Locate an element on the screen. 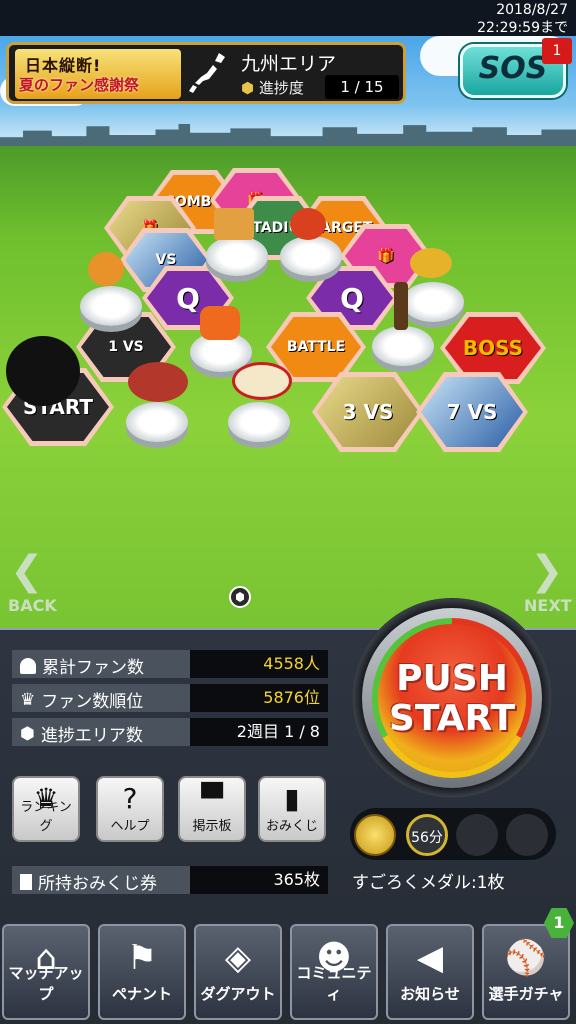 The height and width of the screenshot is (1024, 576). back-arrow-icon: ❮ is located at coordinates (27, 571).